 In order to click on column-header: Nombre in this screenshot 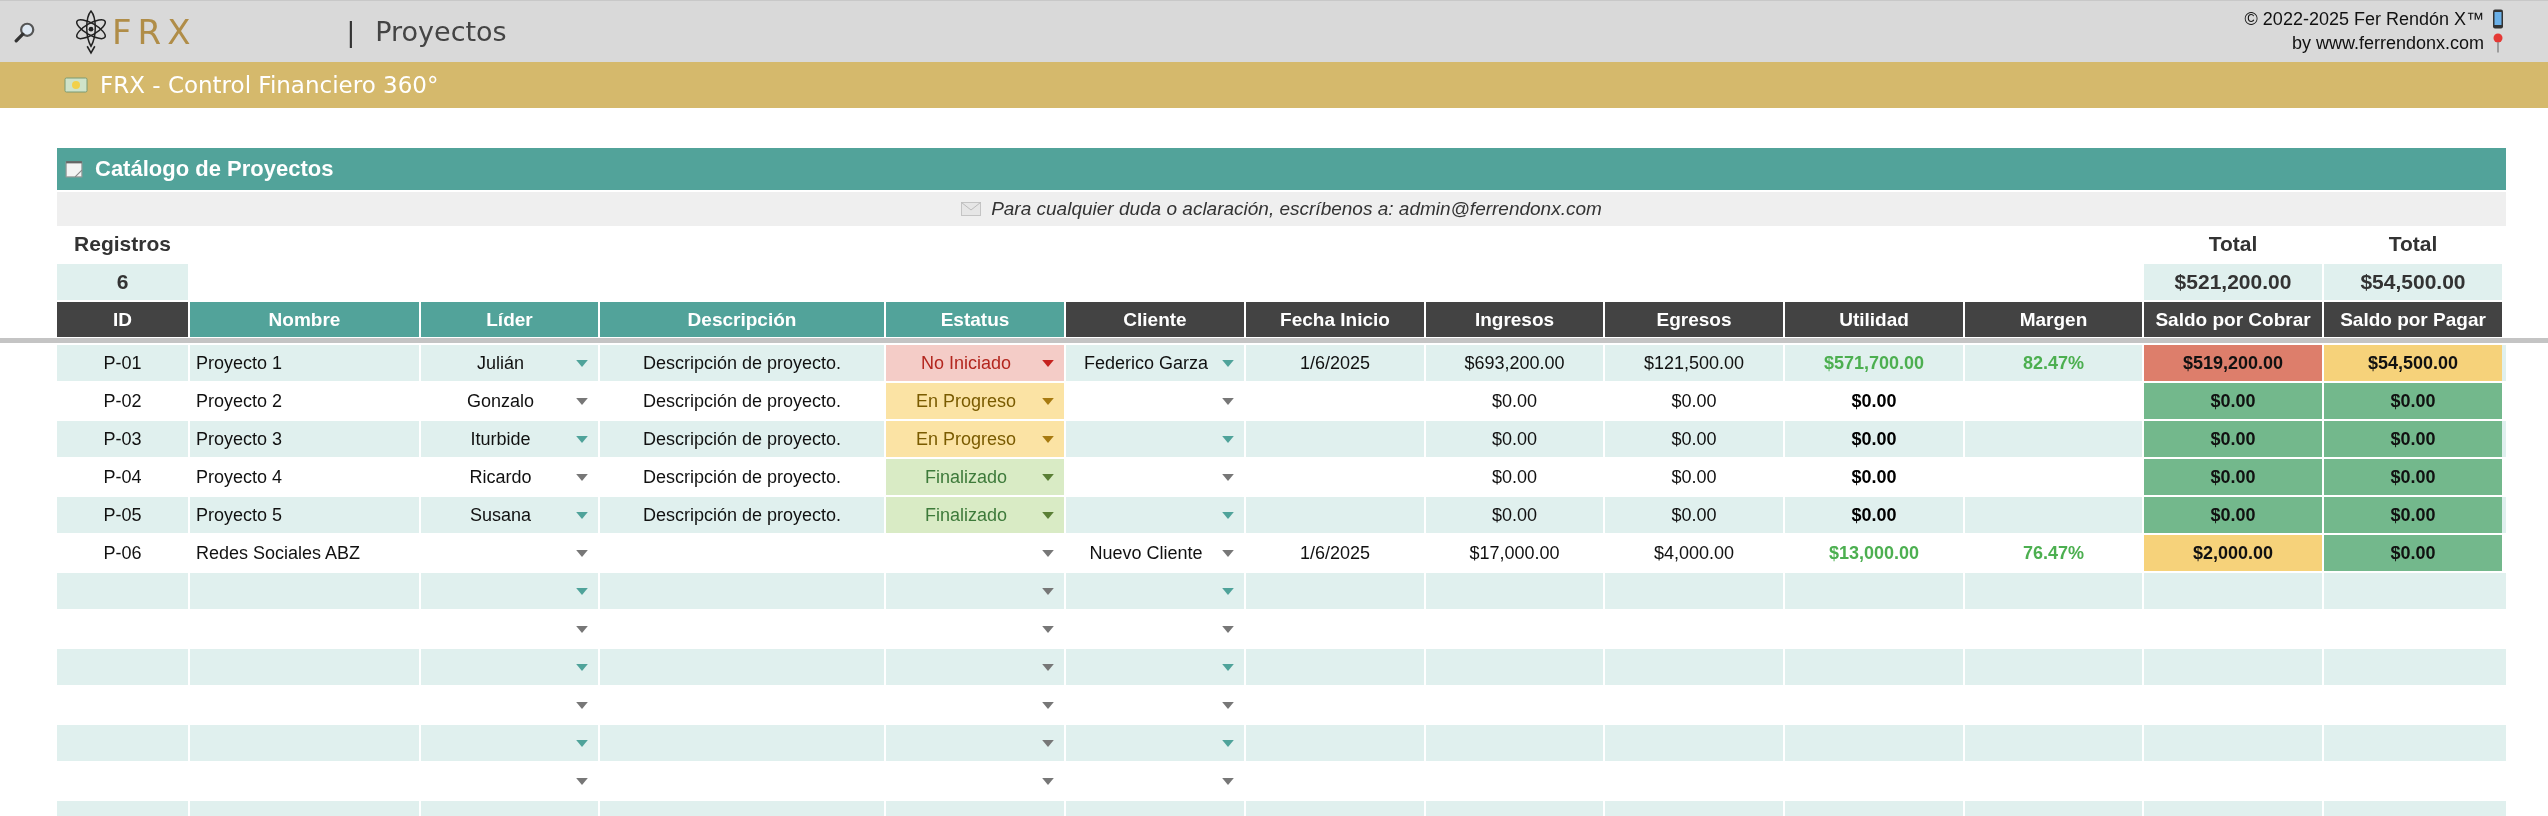, I will do `click(304, 319)`.